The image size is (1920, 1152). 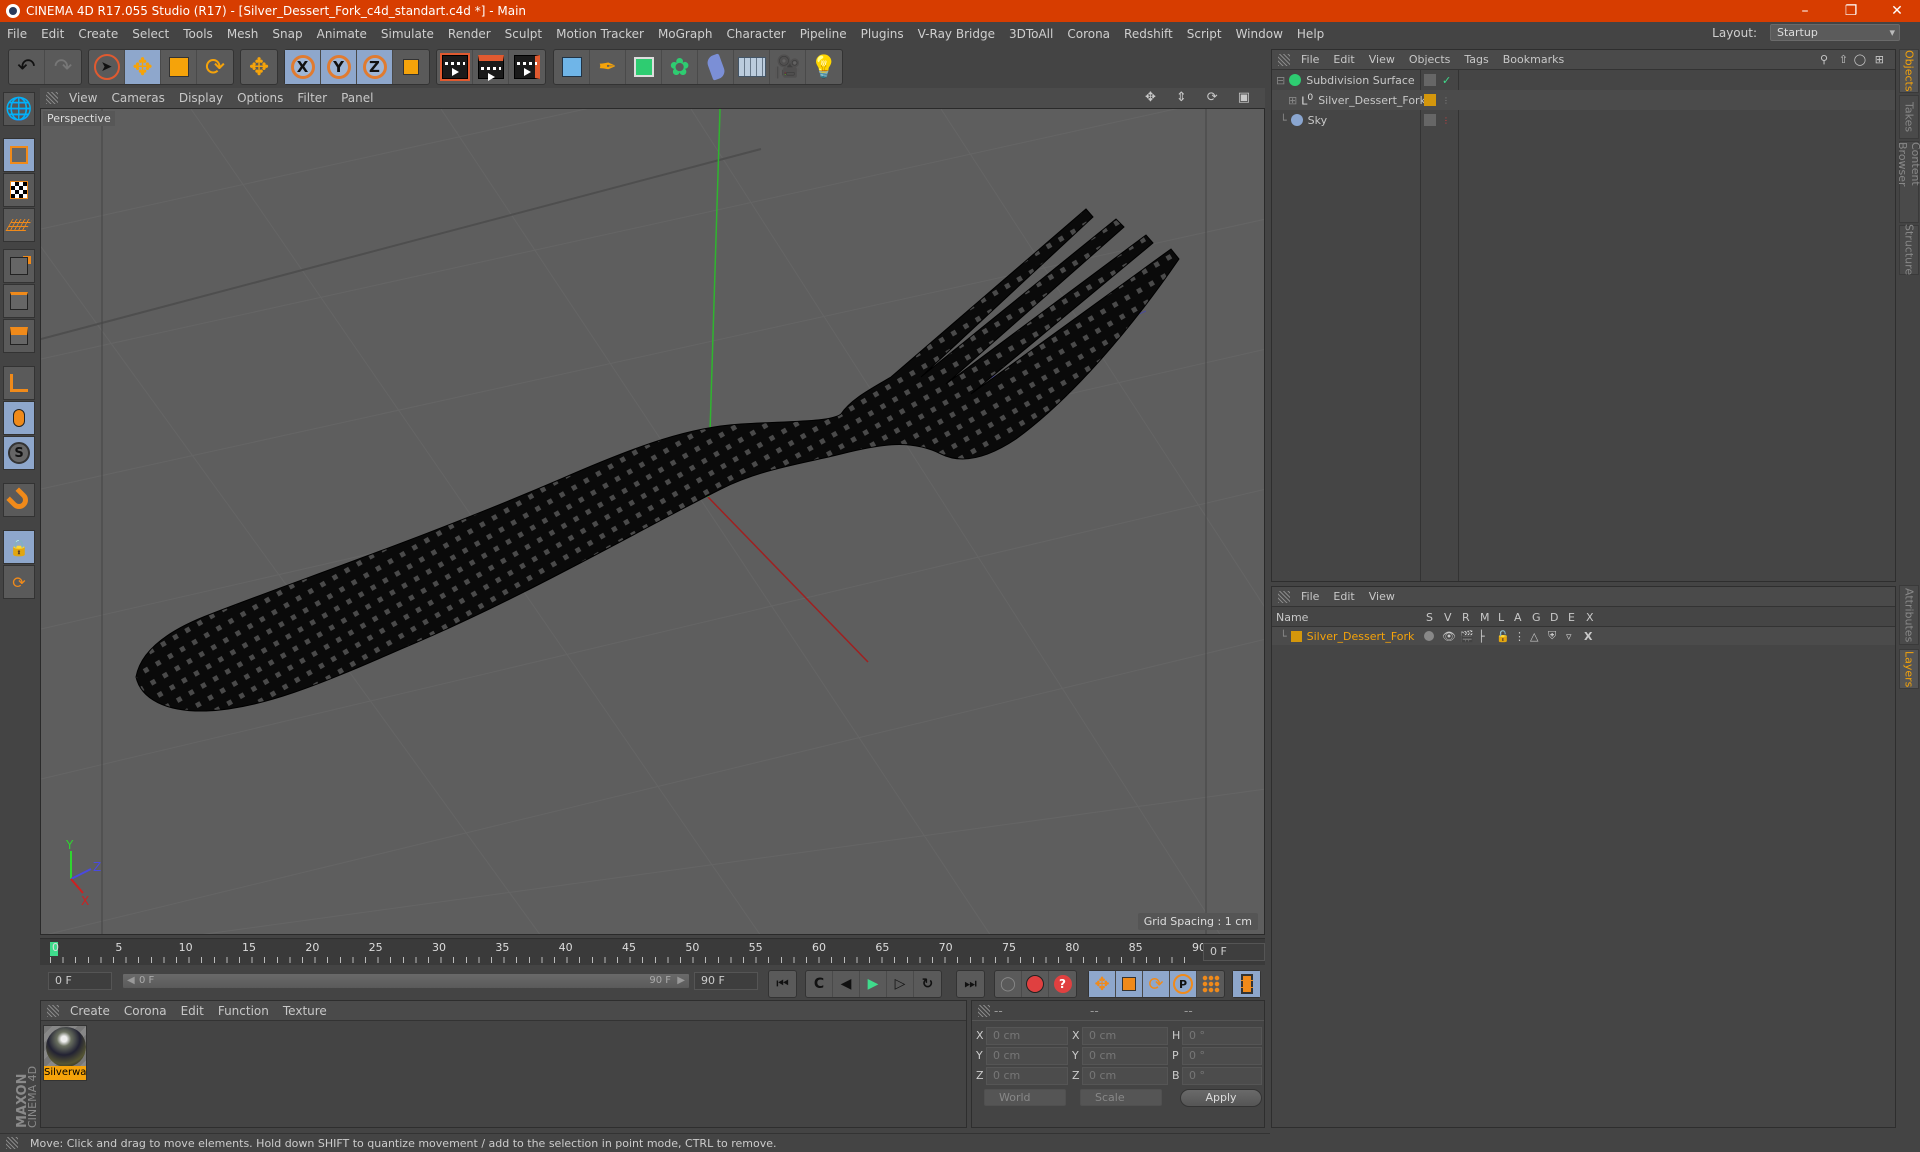 What do you see at coordinates (1372, 100) in the screenshot?
I see `object-name: Silver_Dessert_Fork` at bounding box center [1372, 100].